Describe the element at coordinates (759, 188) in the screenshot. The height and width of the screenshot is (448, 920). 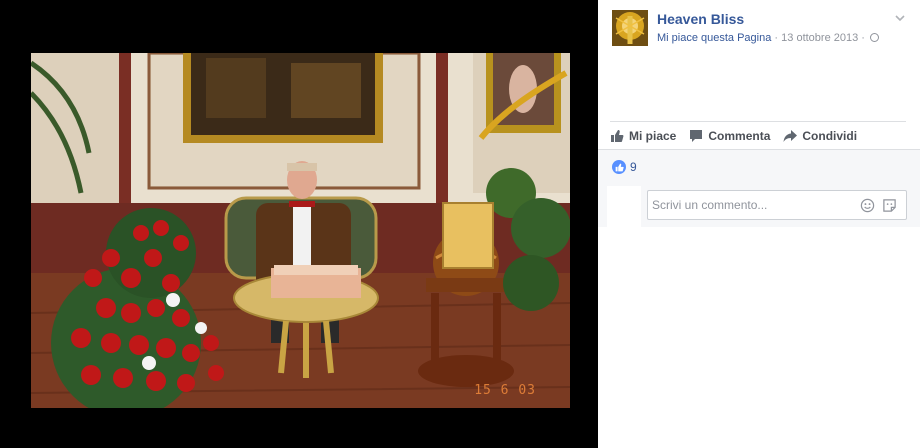
I see `comments-section: 9` at that location.